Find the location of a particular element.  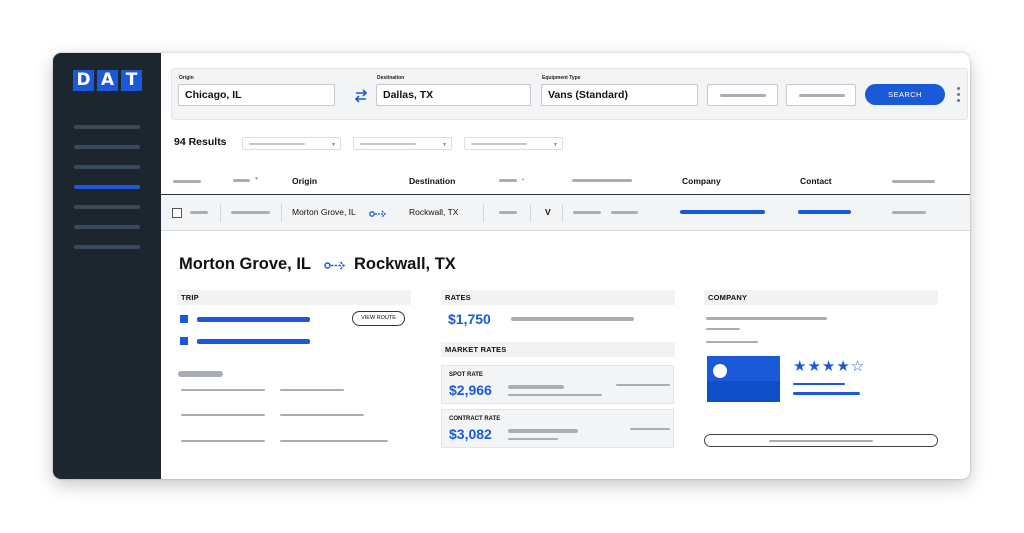

spot-rate-card: SPOT RATE $2,966 is located at coordinates (557, 384).